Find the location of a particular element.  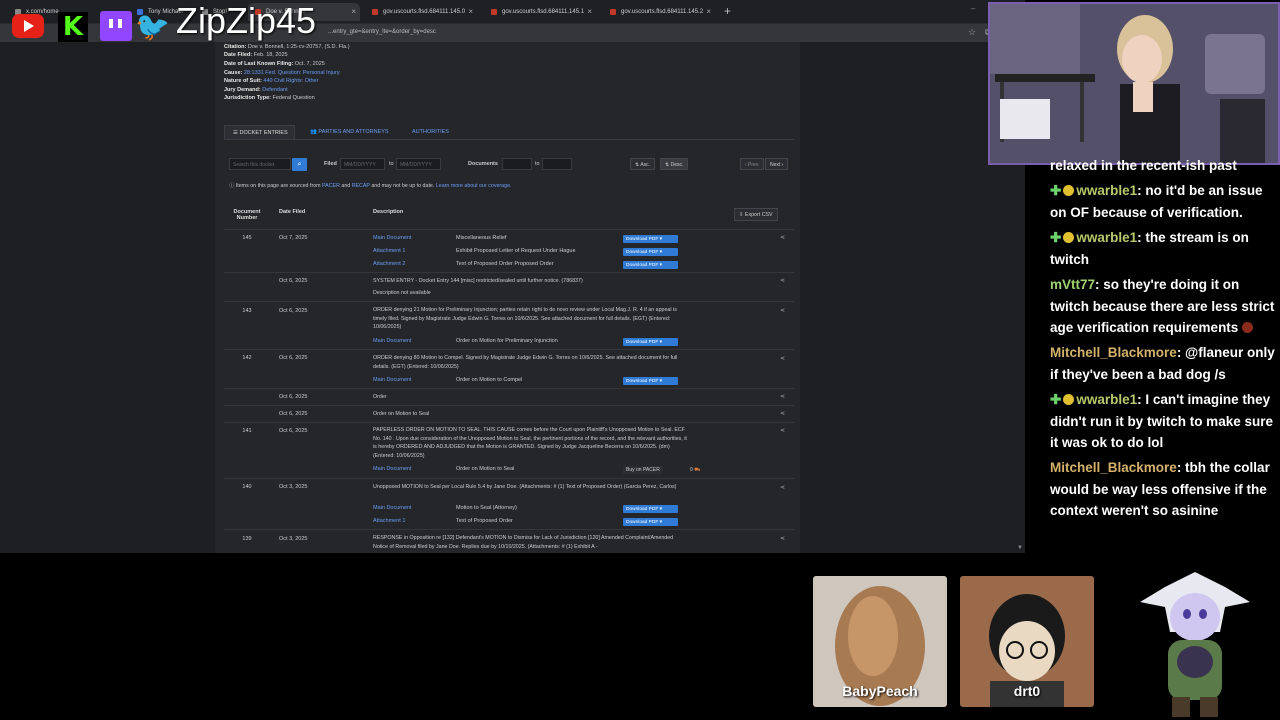

twitter-icon: 🐦 is located at coordinates (152, 26).